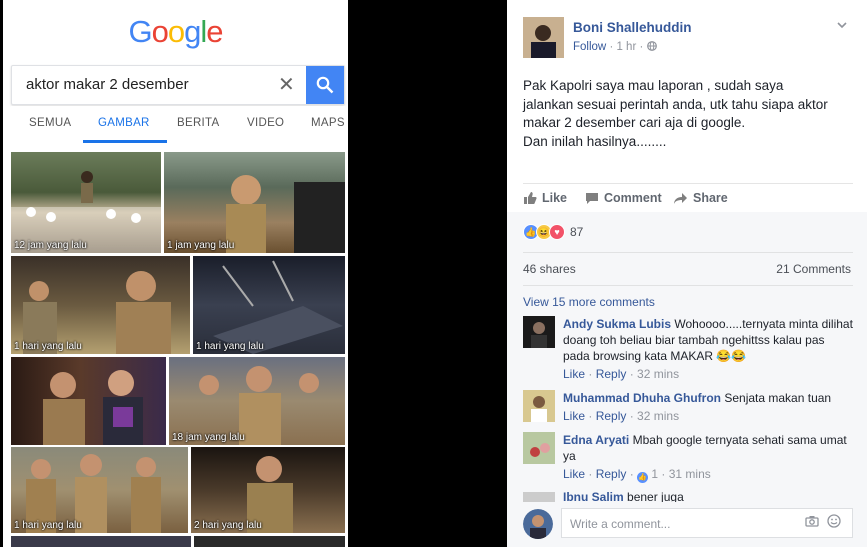  Describe the element at coordinates (325, 85) in the screenshot. I see `search-button` at that location.